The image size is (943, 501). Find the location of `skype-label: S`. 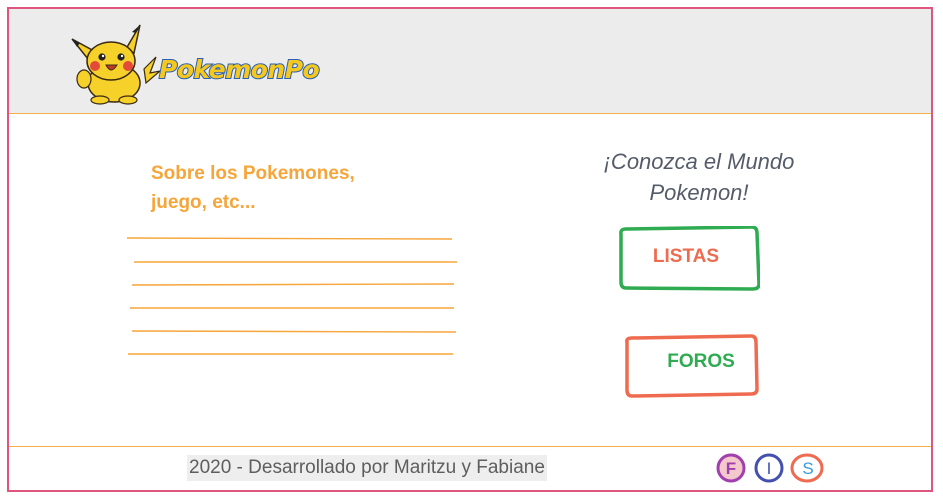

skype-label: S is located at coordinates (808, 468).